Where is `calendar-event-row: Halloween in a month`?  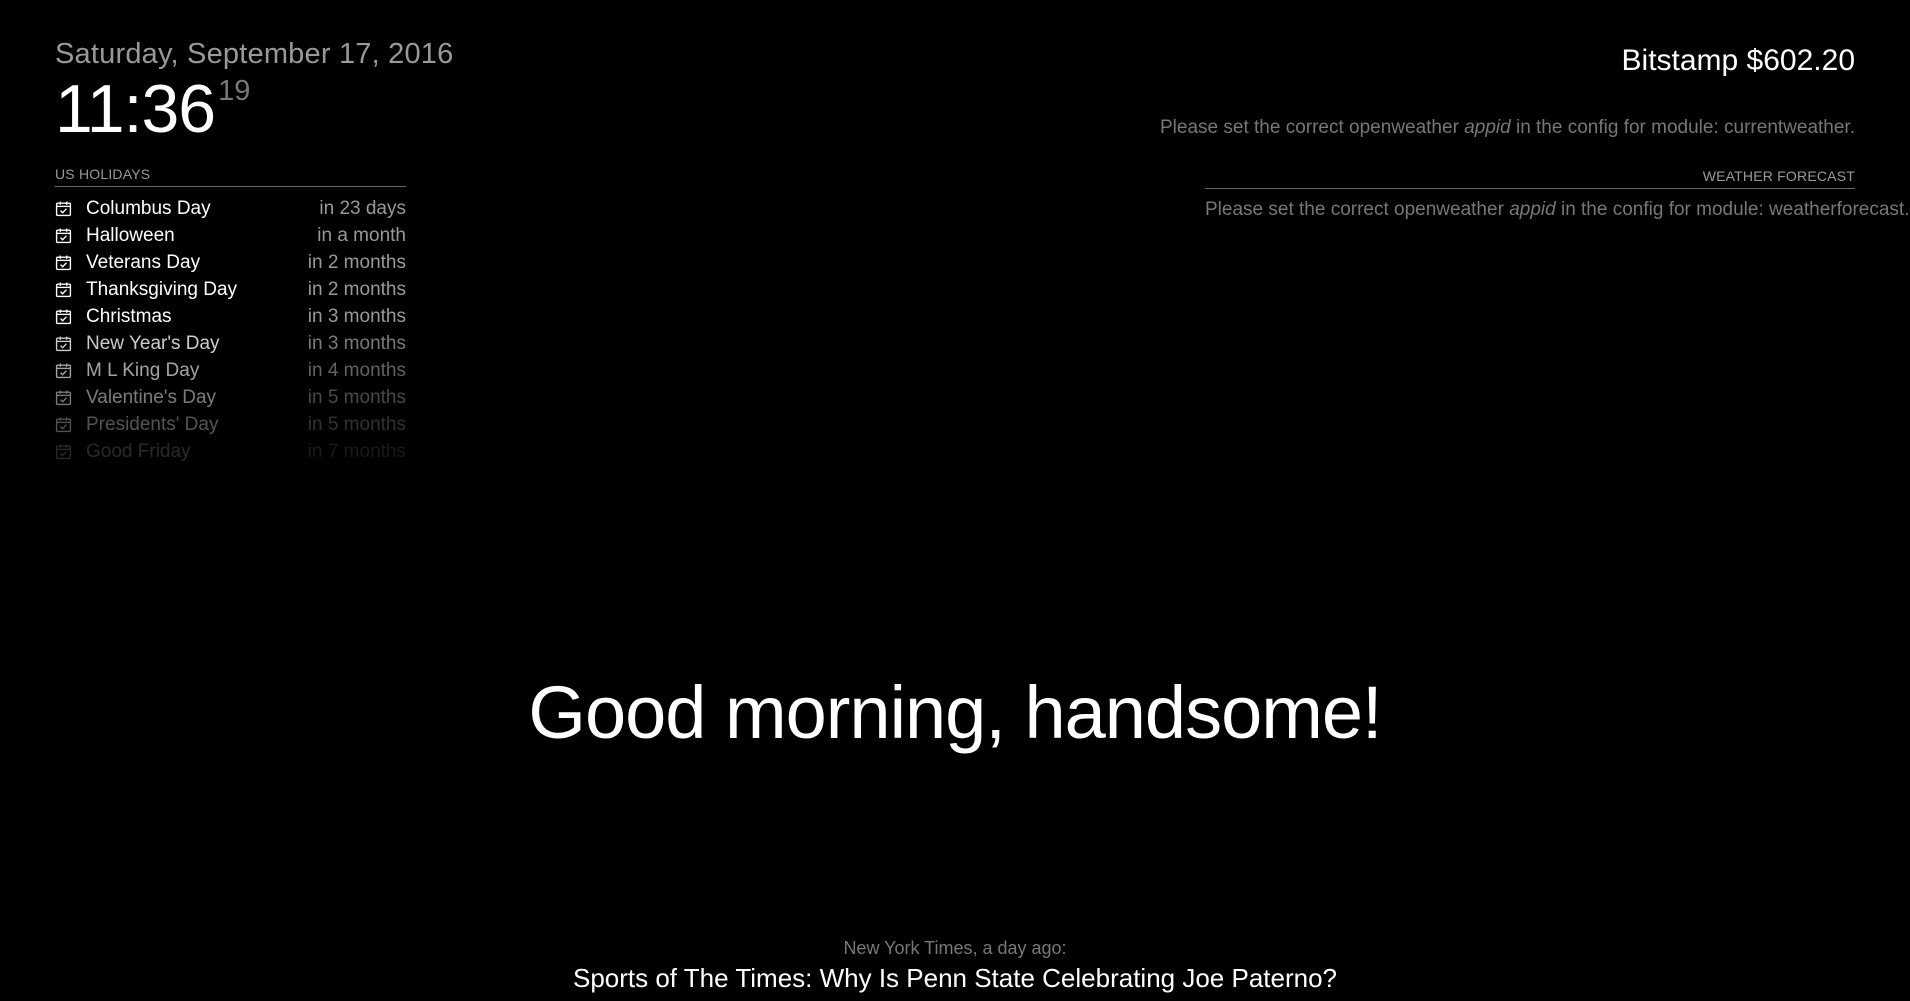 calendar-event-row: Halloween in a month is located at coordinates (230, 235).